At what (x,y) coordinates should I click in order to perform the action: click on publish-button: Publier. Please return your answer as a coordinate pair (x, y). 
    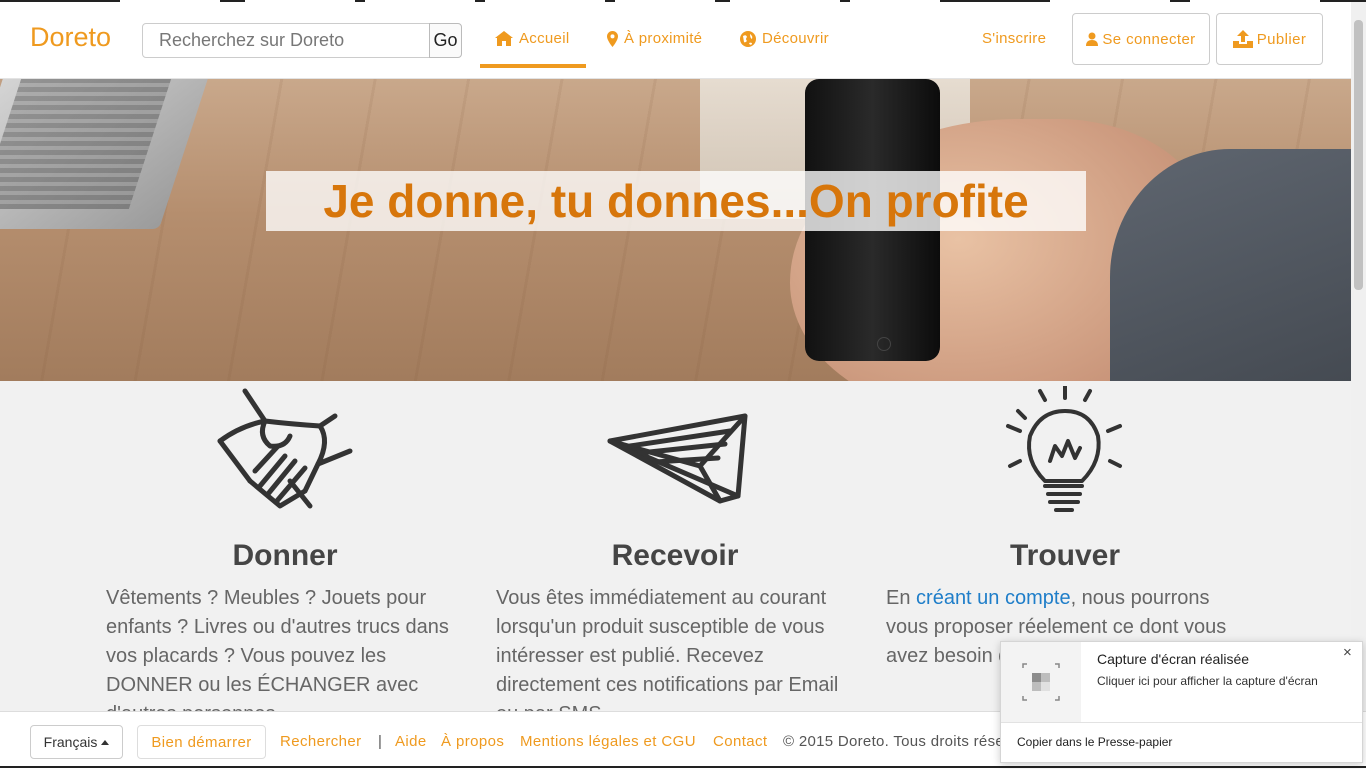
    Looking at the image, I should click on (1269, 39).